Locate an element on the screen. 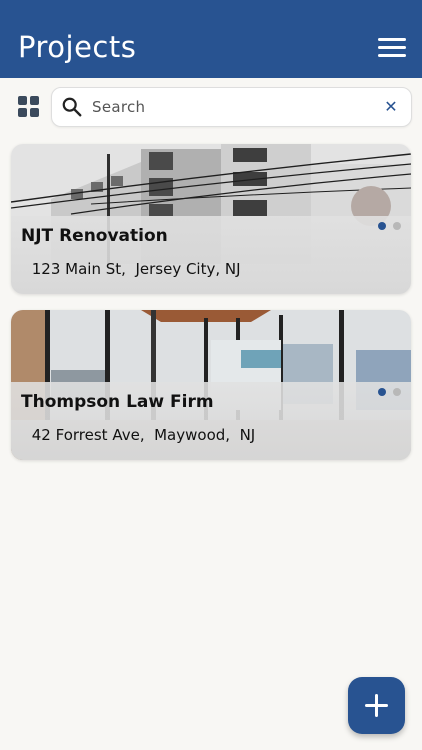 This screenshot has width=422, height=750. search-input is located at coordinates (237, 107).